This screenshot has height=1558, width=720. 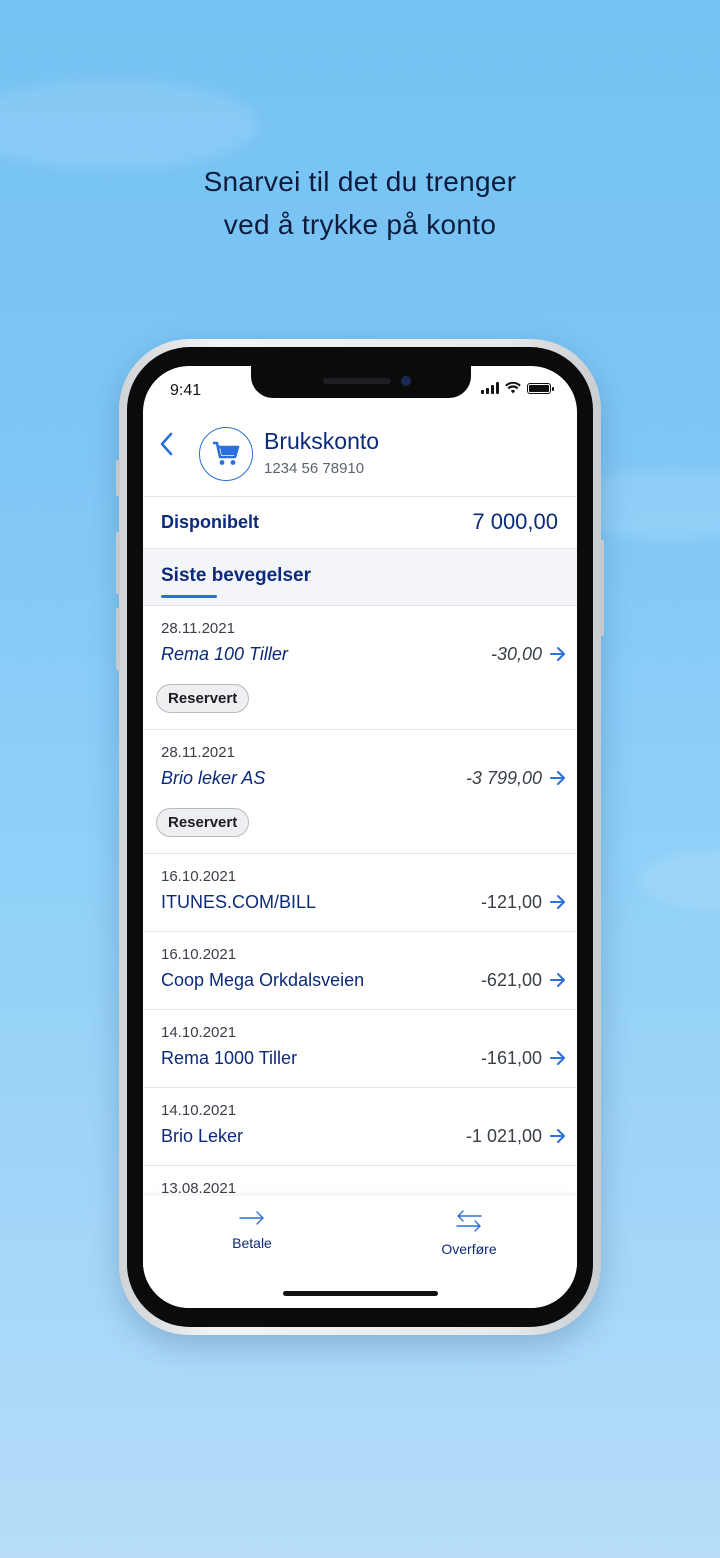 What do you see at coordinates (469, 1233) in the screenshot?
I see `tab-transfer: Overføre` at bounding box center [469, 1233].